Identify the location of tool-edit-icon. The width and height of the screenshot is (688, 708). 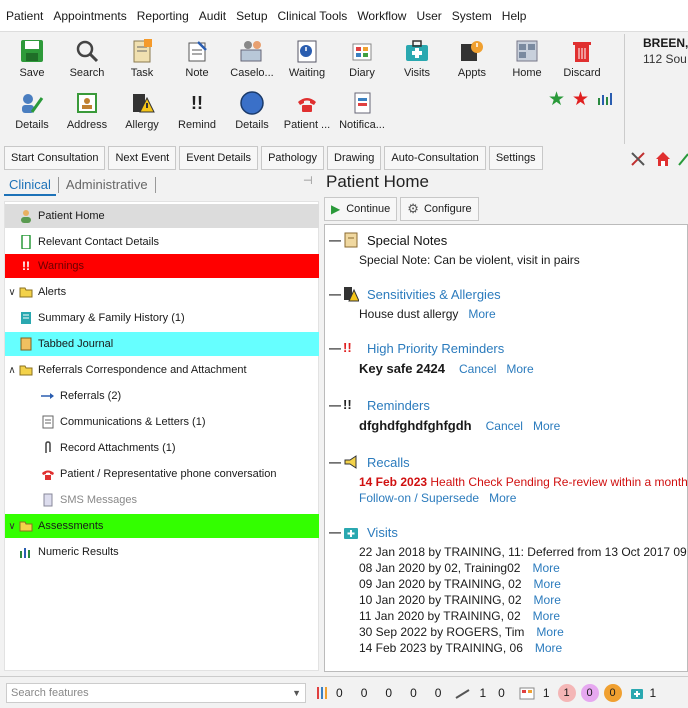
(683, 159).